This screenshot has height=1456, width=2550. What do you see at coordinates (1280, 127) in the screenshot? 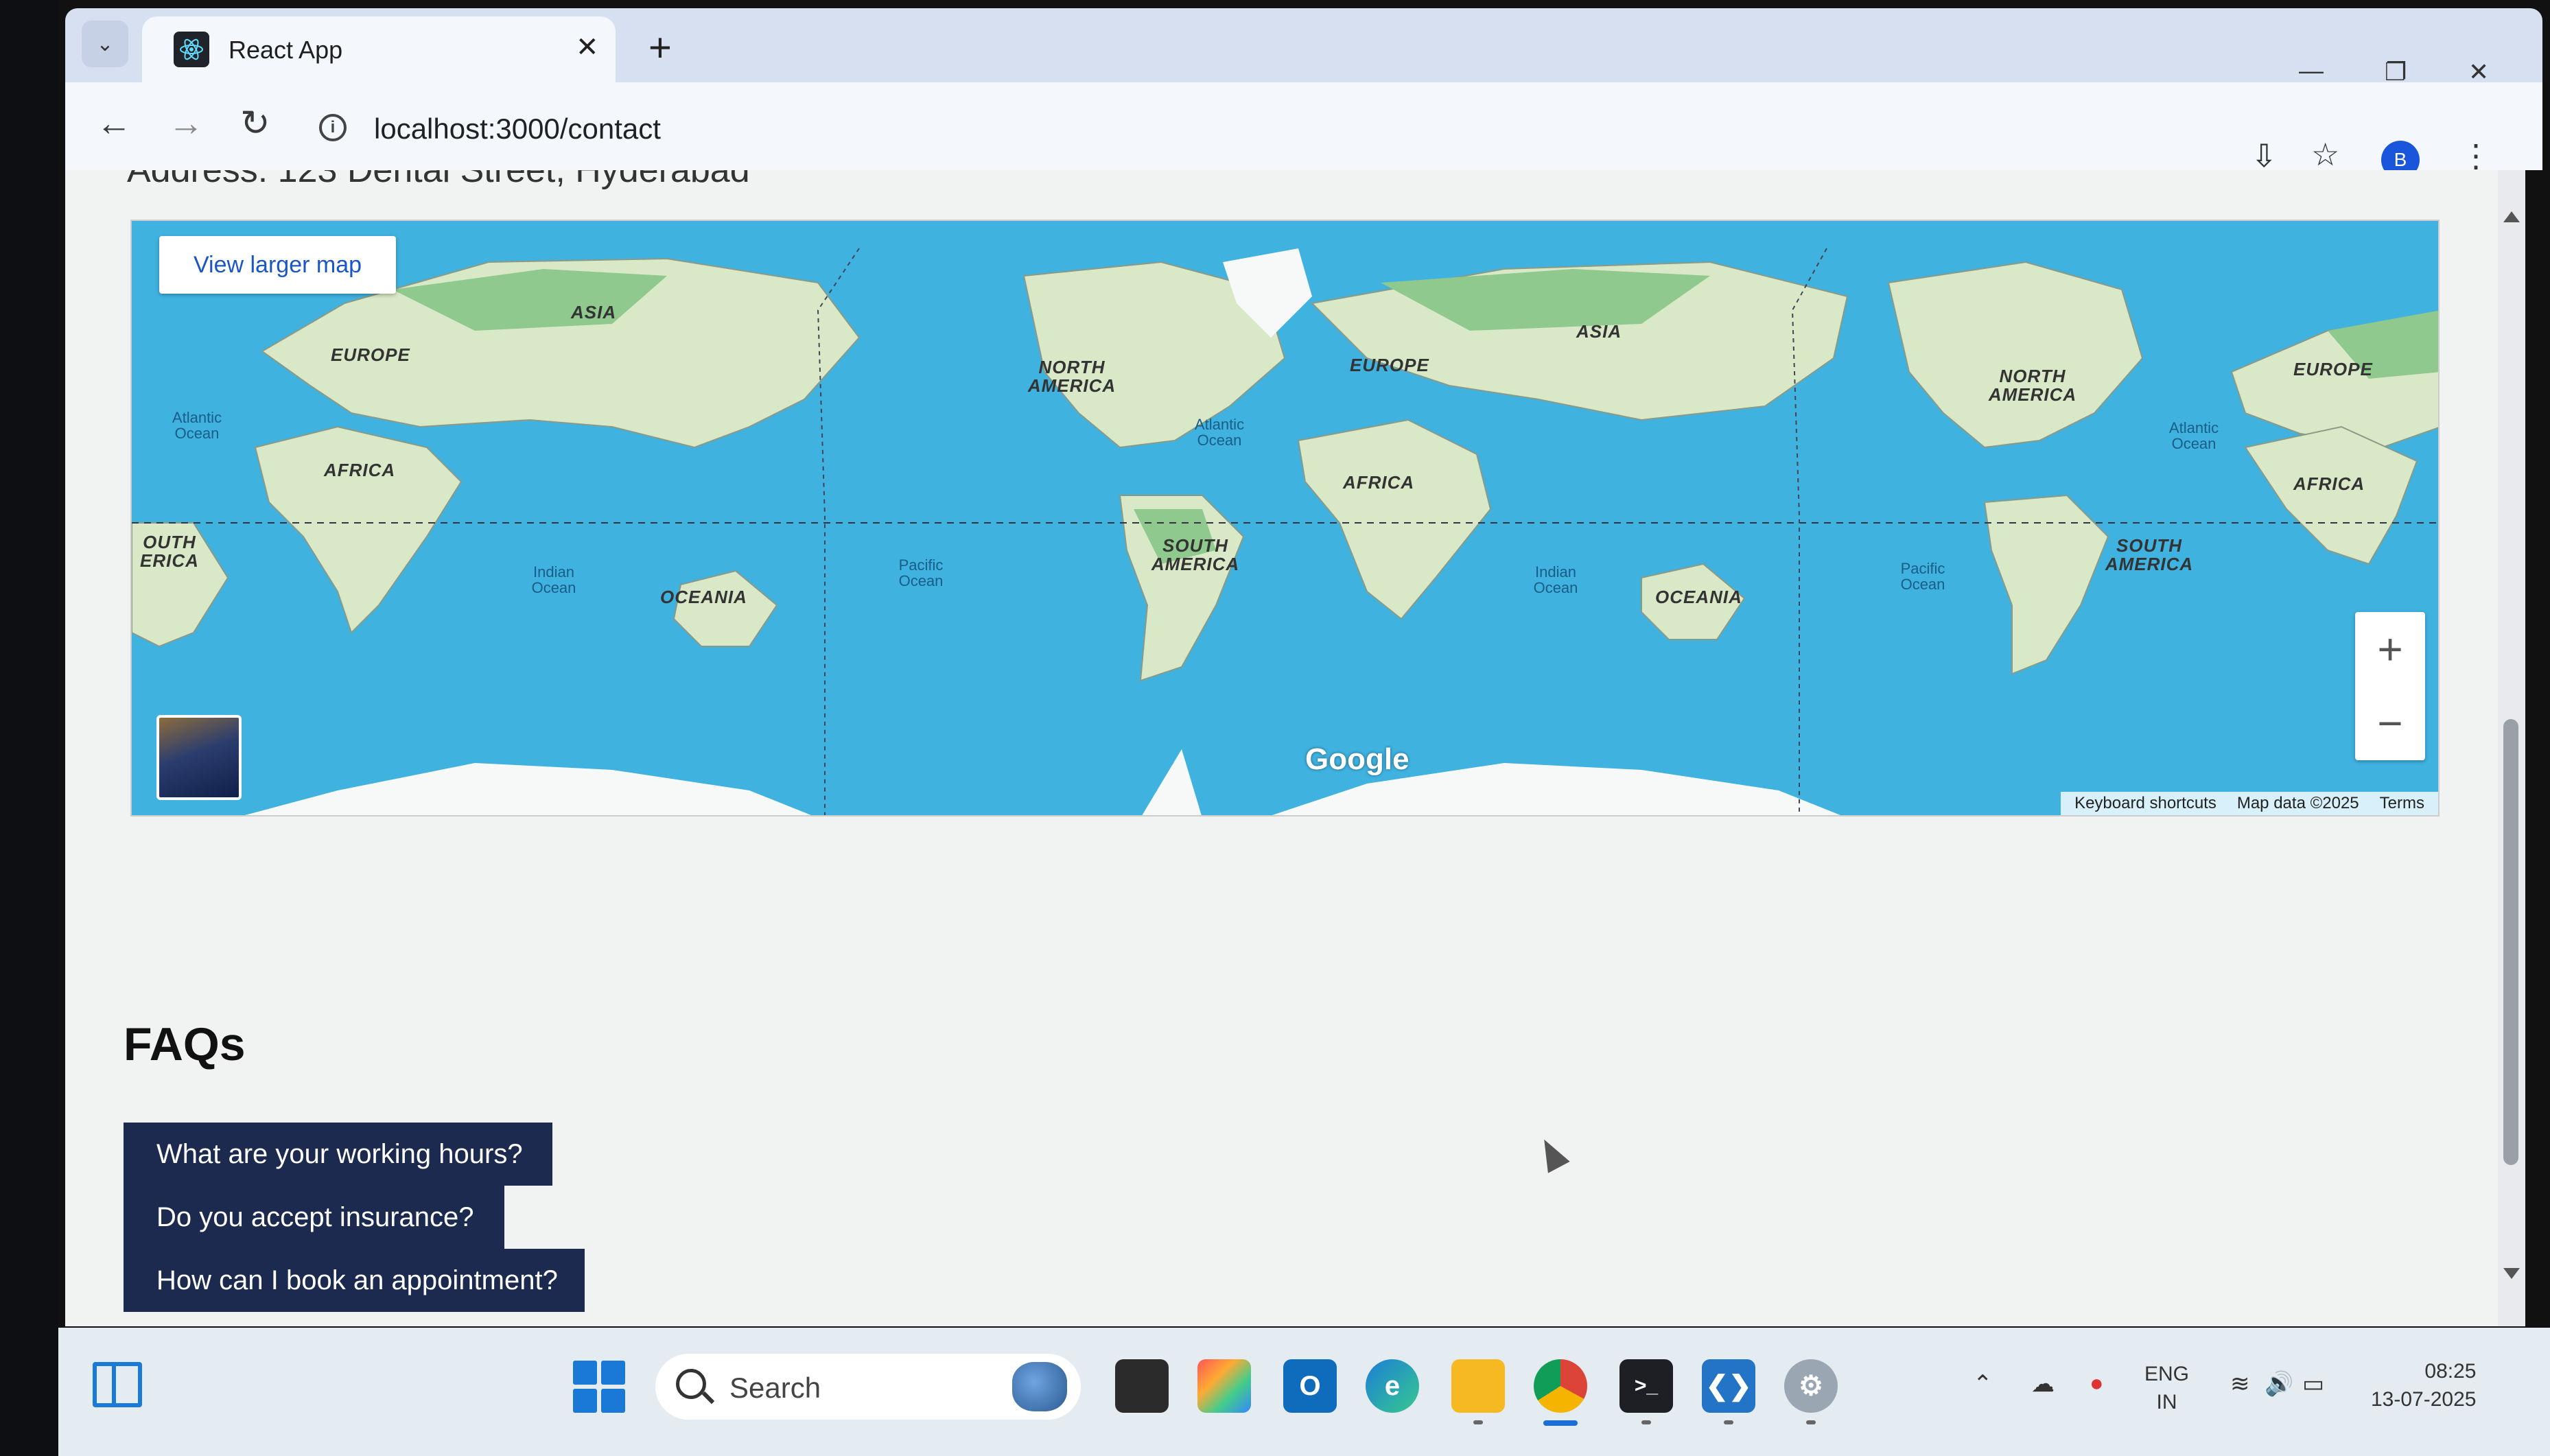
I see `address-bar: i localhost:3000/contact` at bounding box center [1280, 127].